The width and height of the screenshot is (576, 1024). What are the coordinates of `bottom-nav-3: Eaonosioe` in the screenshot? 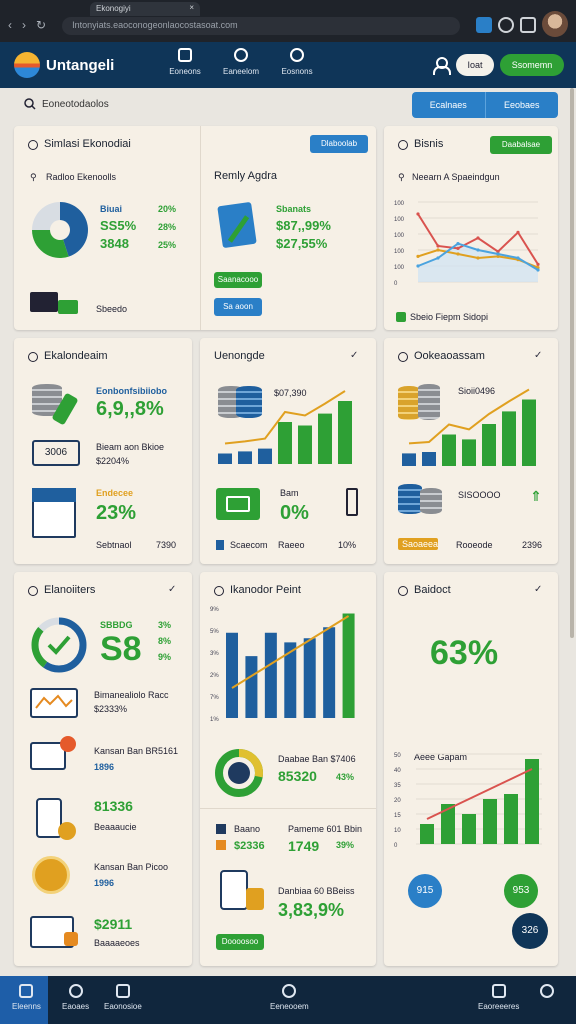 It's located at (123, 997).